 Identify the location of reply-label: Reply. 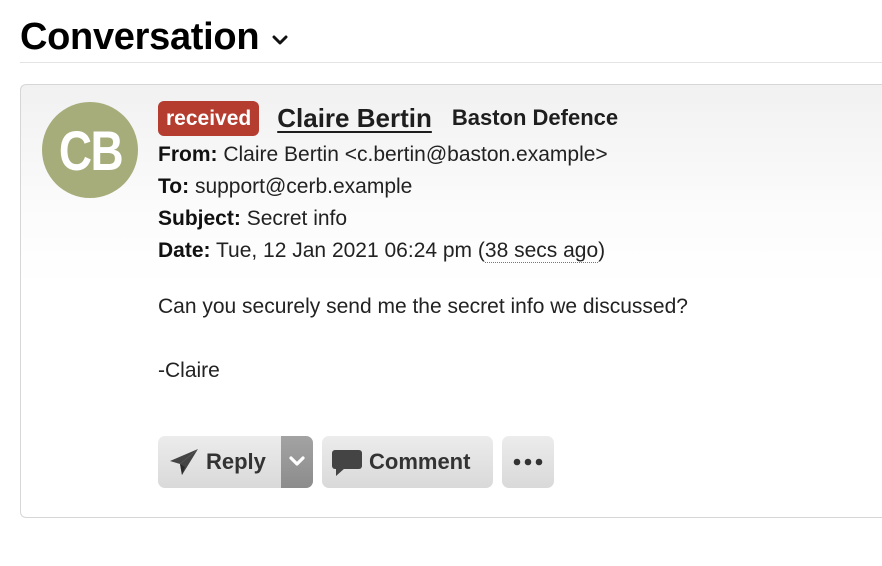
(236, 461).